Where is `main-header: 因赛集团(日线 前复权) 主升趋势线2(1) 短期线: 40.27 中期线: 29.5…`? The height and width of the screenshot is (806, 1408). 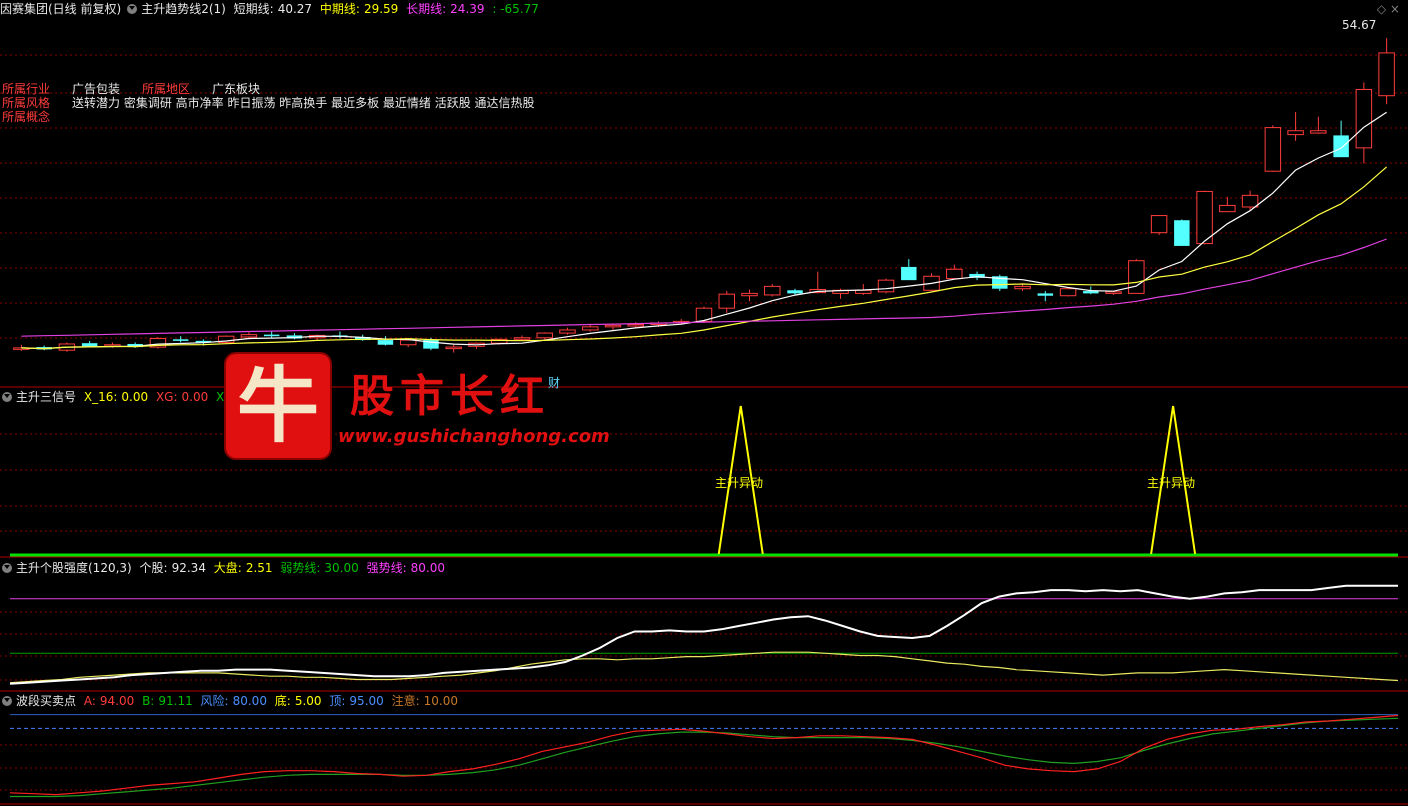 main-header: 因赛集团(日线 前复权) 主升趋势线2(1) 短期线: 40.27 中期线: 29.5… is located at coordinates (271, 9).